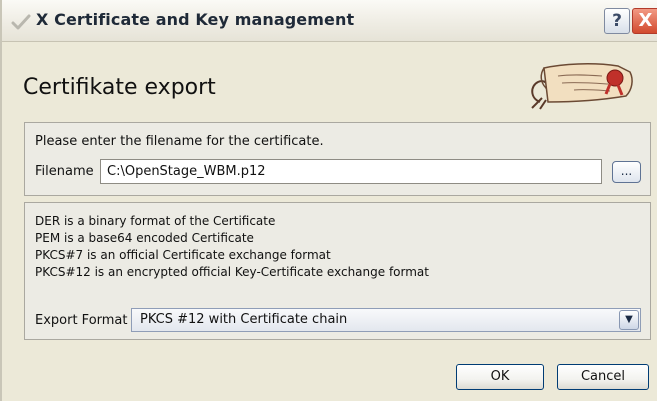  Describe the element at coordinates (629, 320) in the screenshot. I see `chevron-down-icon: ▼` at that location.